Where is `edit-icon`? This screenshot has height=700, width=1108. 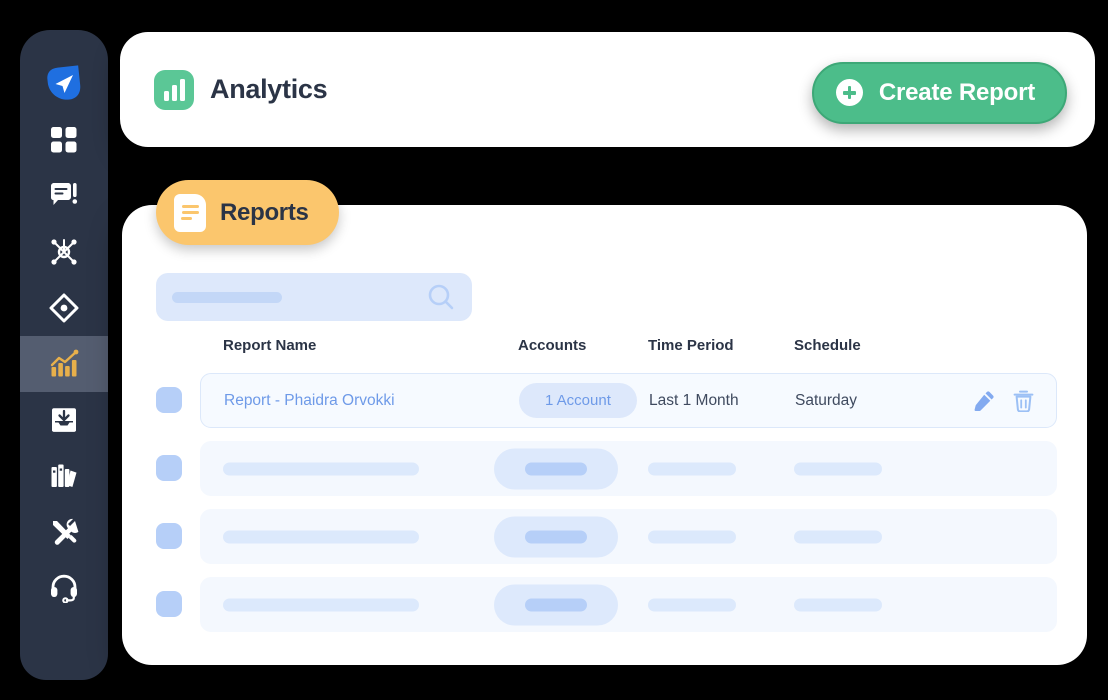
edit-icon is located at coordinates (984, 400).